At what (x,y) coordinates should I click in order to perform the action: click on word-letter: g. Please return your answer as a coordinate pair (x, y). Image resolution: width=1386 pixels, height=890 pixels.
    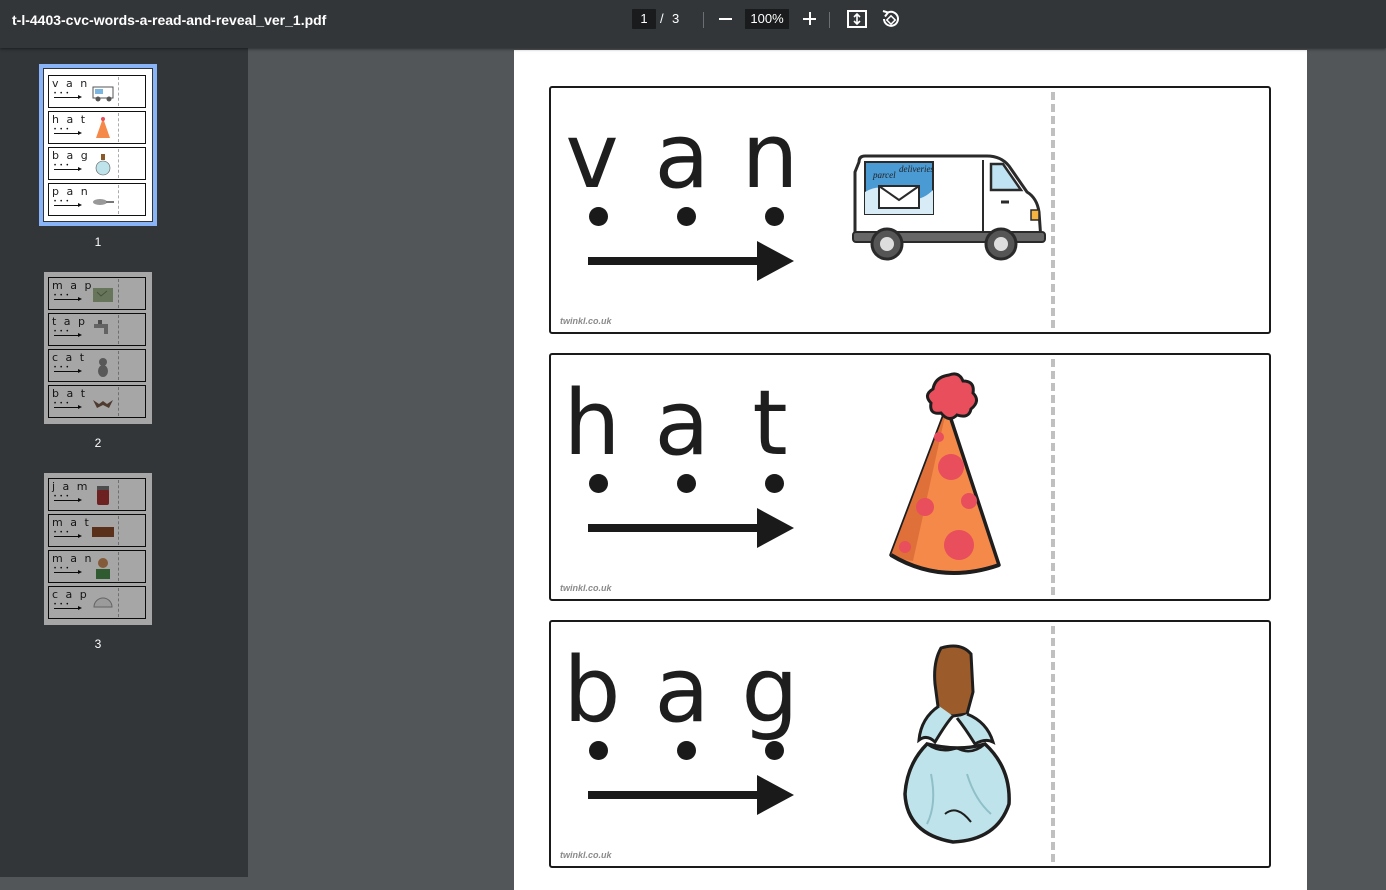
    Looking at the image, I should click on (770, 690).